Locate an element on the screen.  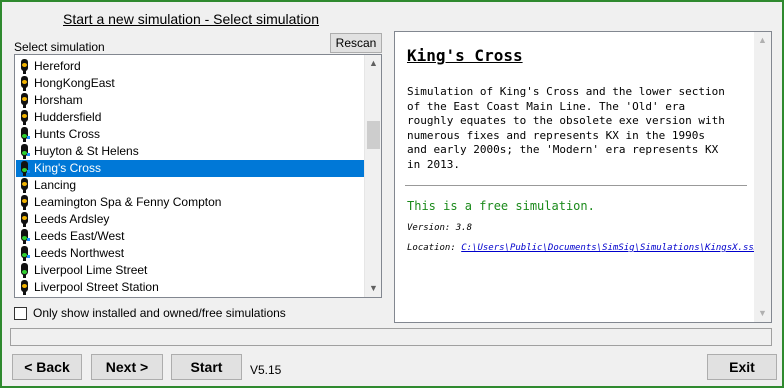
start-button: Start is located at coordinates (206, 367).